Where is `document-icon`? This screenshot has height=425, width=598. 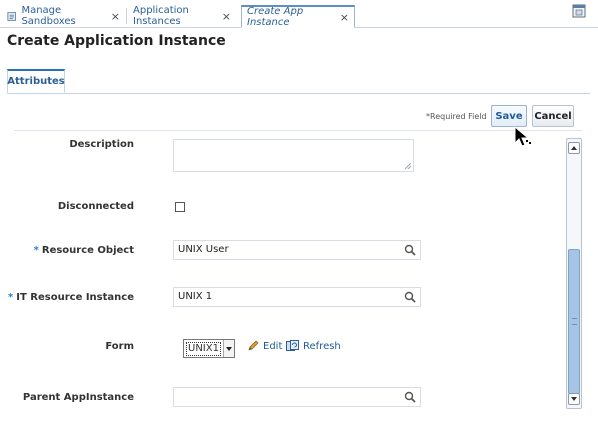 document-icon is located at coordinates (12, 16).